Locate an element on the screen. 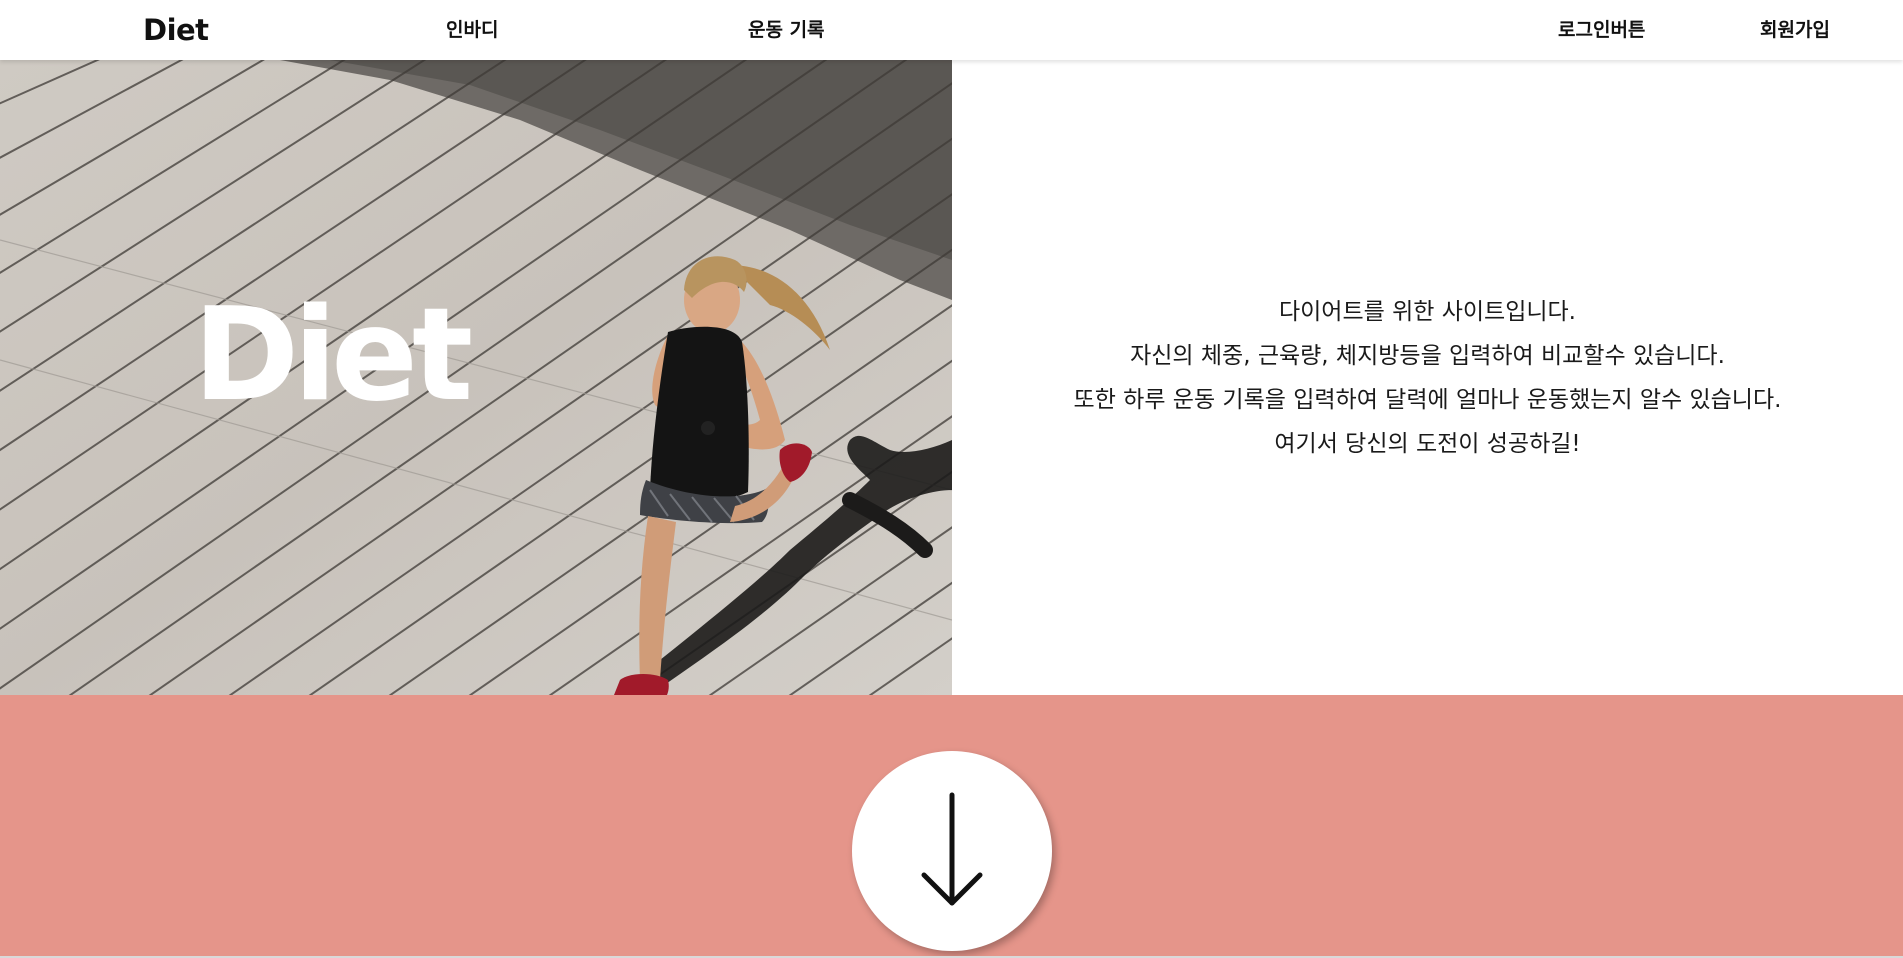 Image resolution: width=1903 pixels, height=958 pixels. logo-link: Diet is located at coordinates (176, 30).